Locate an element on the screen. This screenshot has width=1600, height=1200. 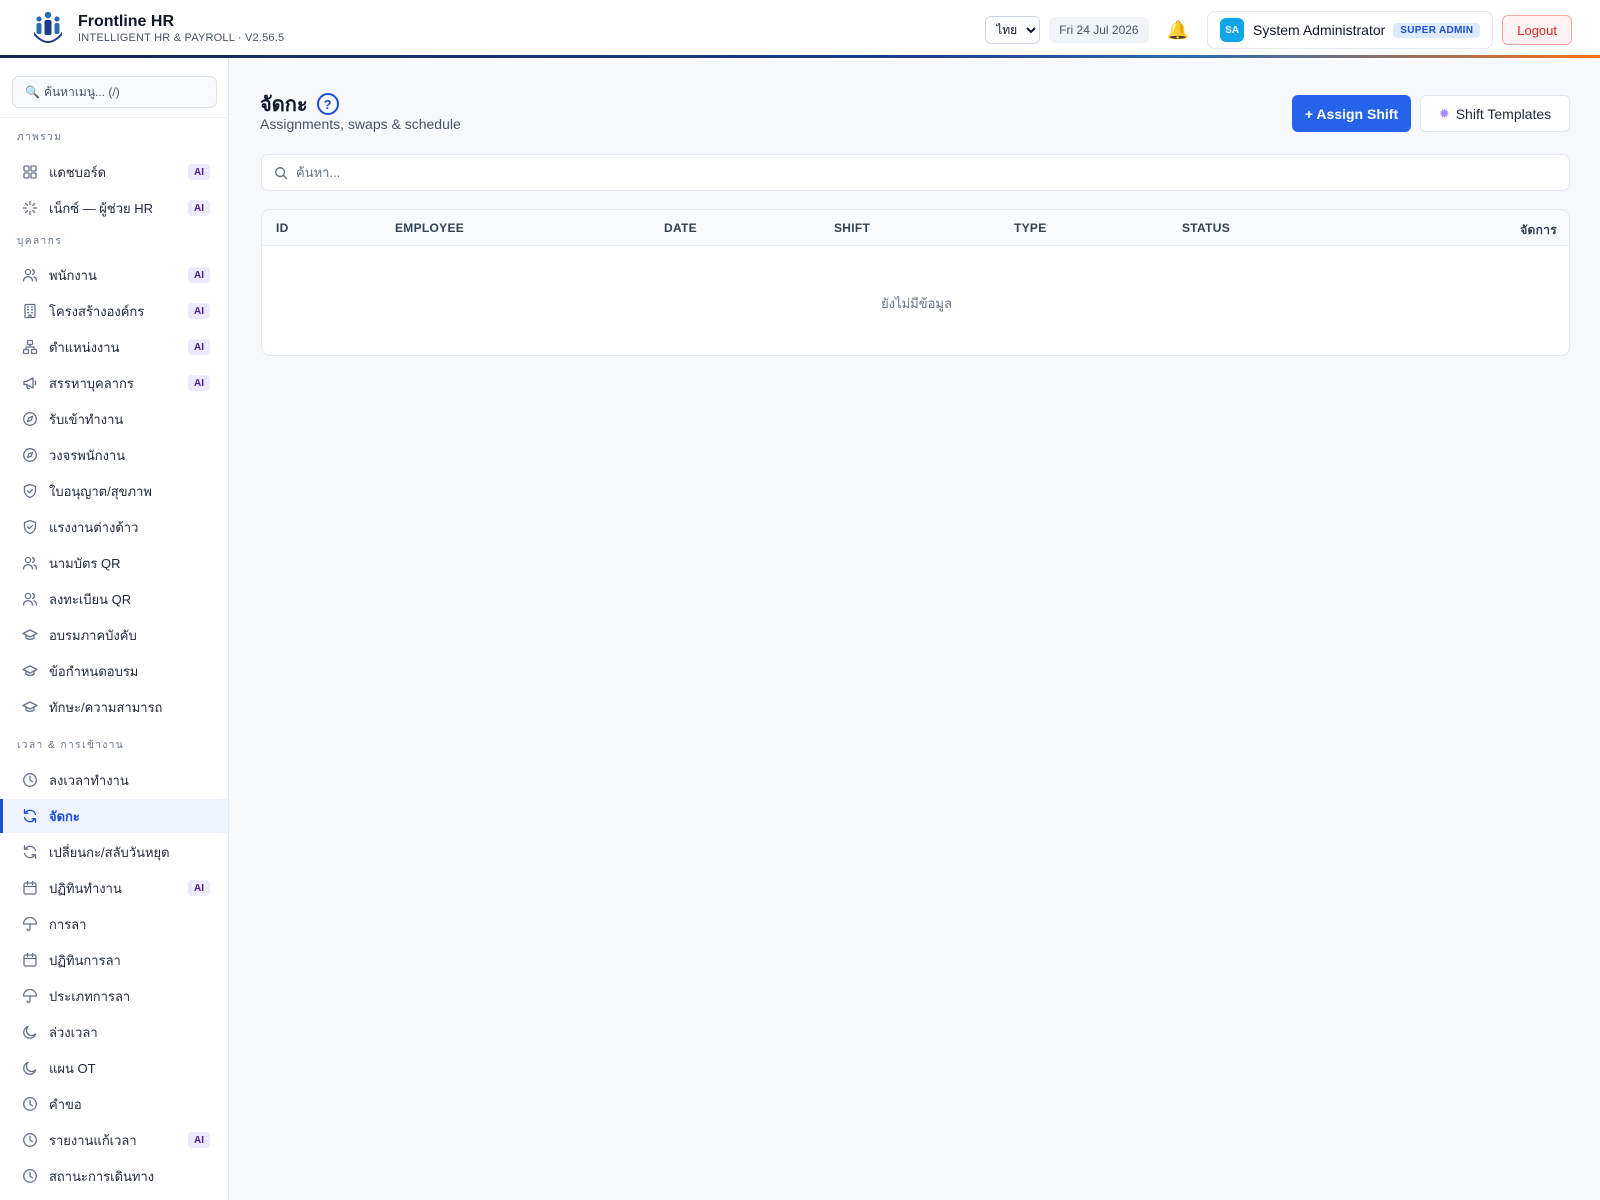
col-shift: SHIFT is located at coordinates (852, 228).